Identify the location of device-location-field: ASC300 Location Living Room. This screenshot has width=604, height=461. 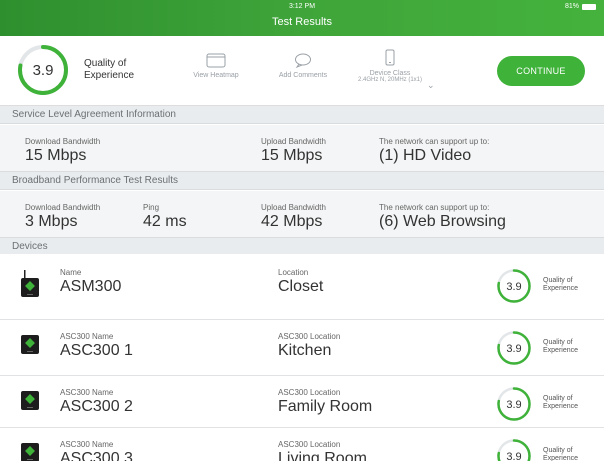
(322, 450).